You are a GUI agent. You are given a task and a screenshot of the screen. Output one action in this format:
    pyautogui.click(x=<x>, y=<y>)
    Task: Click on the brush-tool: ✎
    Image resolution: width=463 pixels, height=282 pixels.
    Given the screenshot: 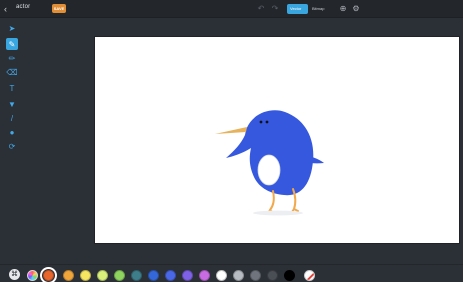 What is the action you would take?
    pyautogui.click(x=12, y=44)
    